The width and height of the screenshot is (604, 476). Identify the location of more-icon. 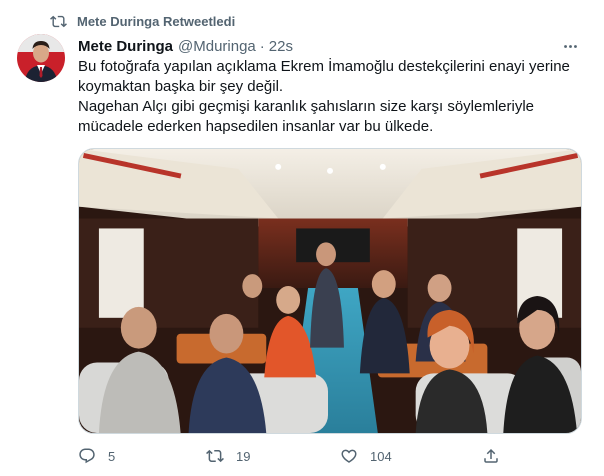
(570, 46).